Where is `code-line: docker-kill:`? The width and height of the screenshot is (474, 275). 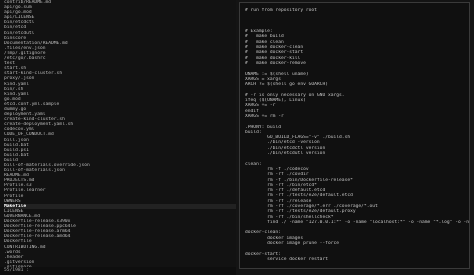
code-line: docker-kill: is located at coordinates (357, 268).